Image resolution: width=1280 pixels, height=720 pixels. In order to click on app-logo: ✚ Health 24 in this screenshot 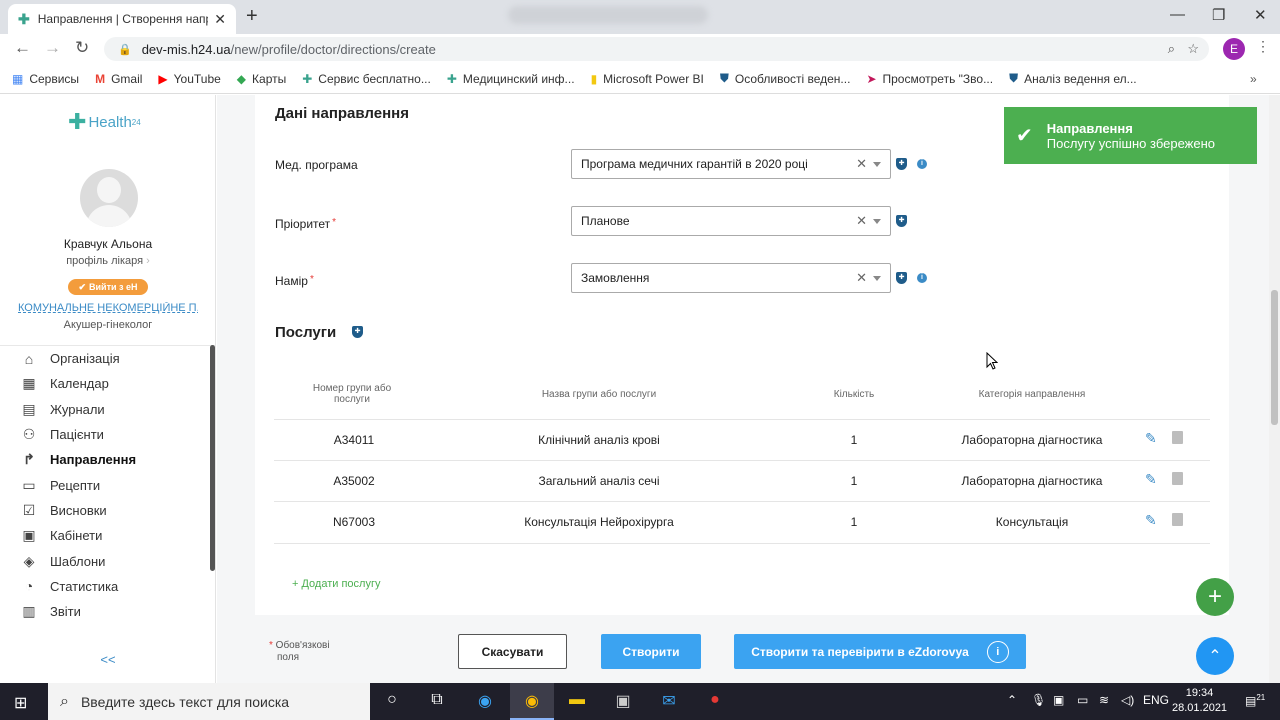, I will do `click(104, 122)`.